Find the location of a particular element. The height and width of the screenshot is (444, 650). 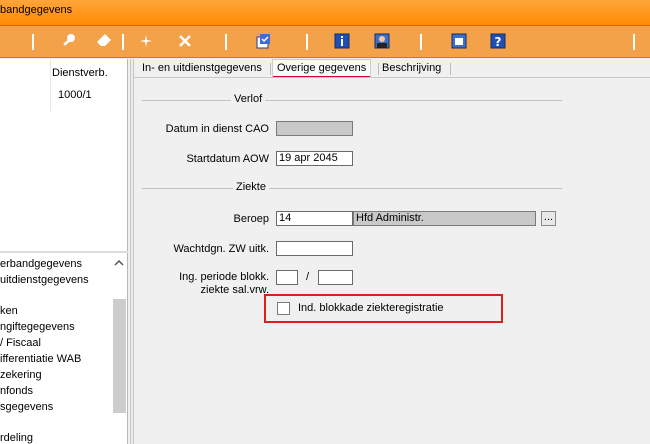

tab-overige-gegevens: Overige gegevens is located at coordinates (322, 68).